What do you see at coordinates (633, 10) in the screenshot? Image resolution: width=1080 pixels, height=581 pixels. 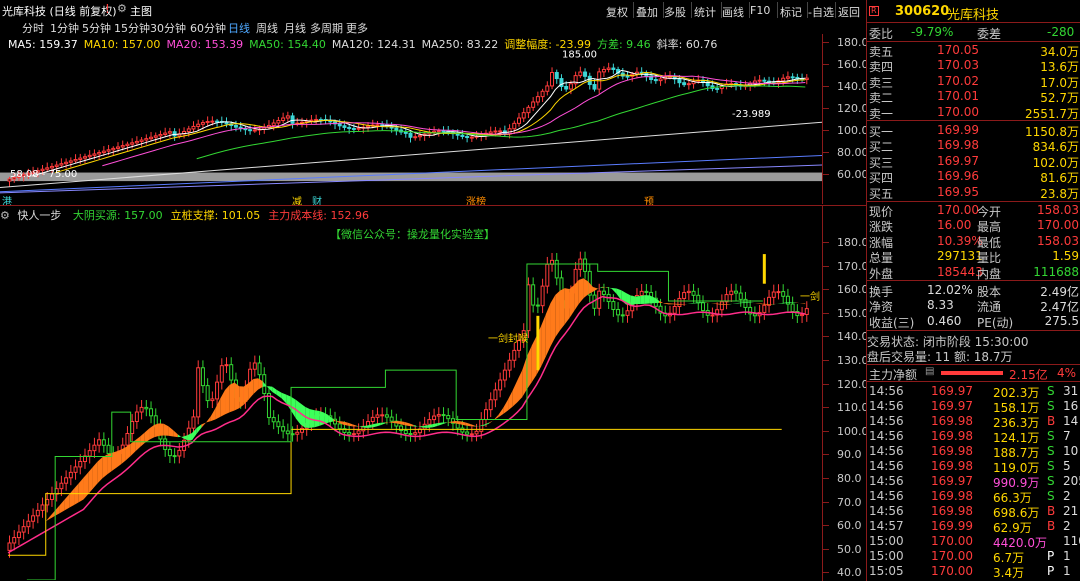 I see `toolbar-separator` at bounding box center [633, 10].